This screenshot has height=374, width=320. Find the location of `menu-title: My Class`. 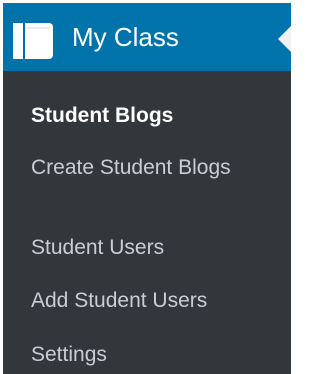

menu-title: My Class is located at coordinates (125, 37).